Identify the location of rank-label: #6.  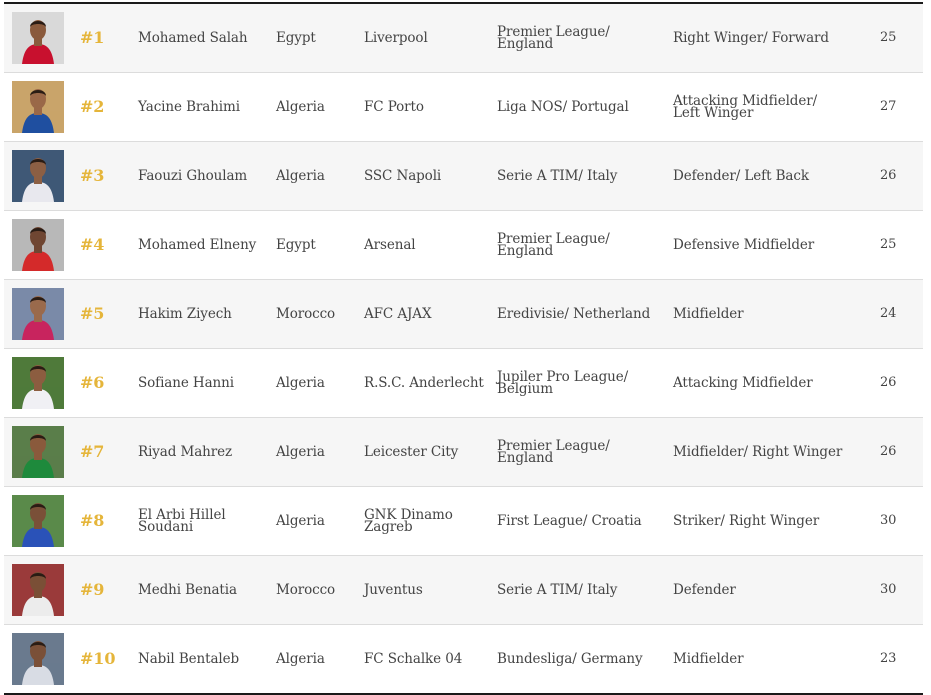
(92, 382).